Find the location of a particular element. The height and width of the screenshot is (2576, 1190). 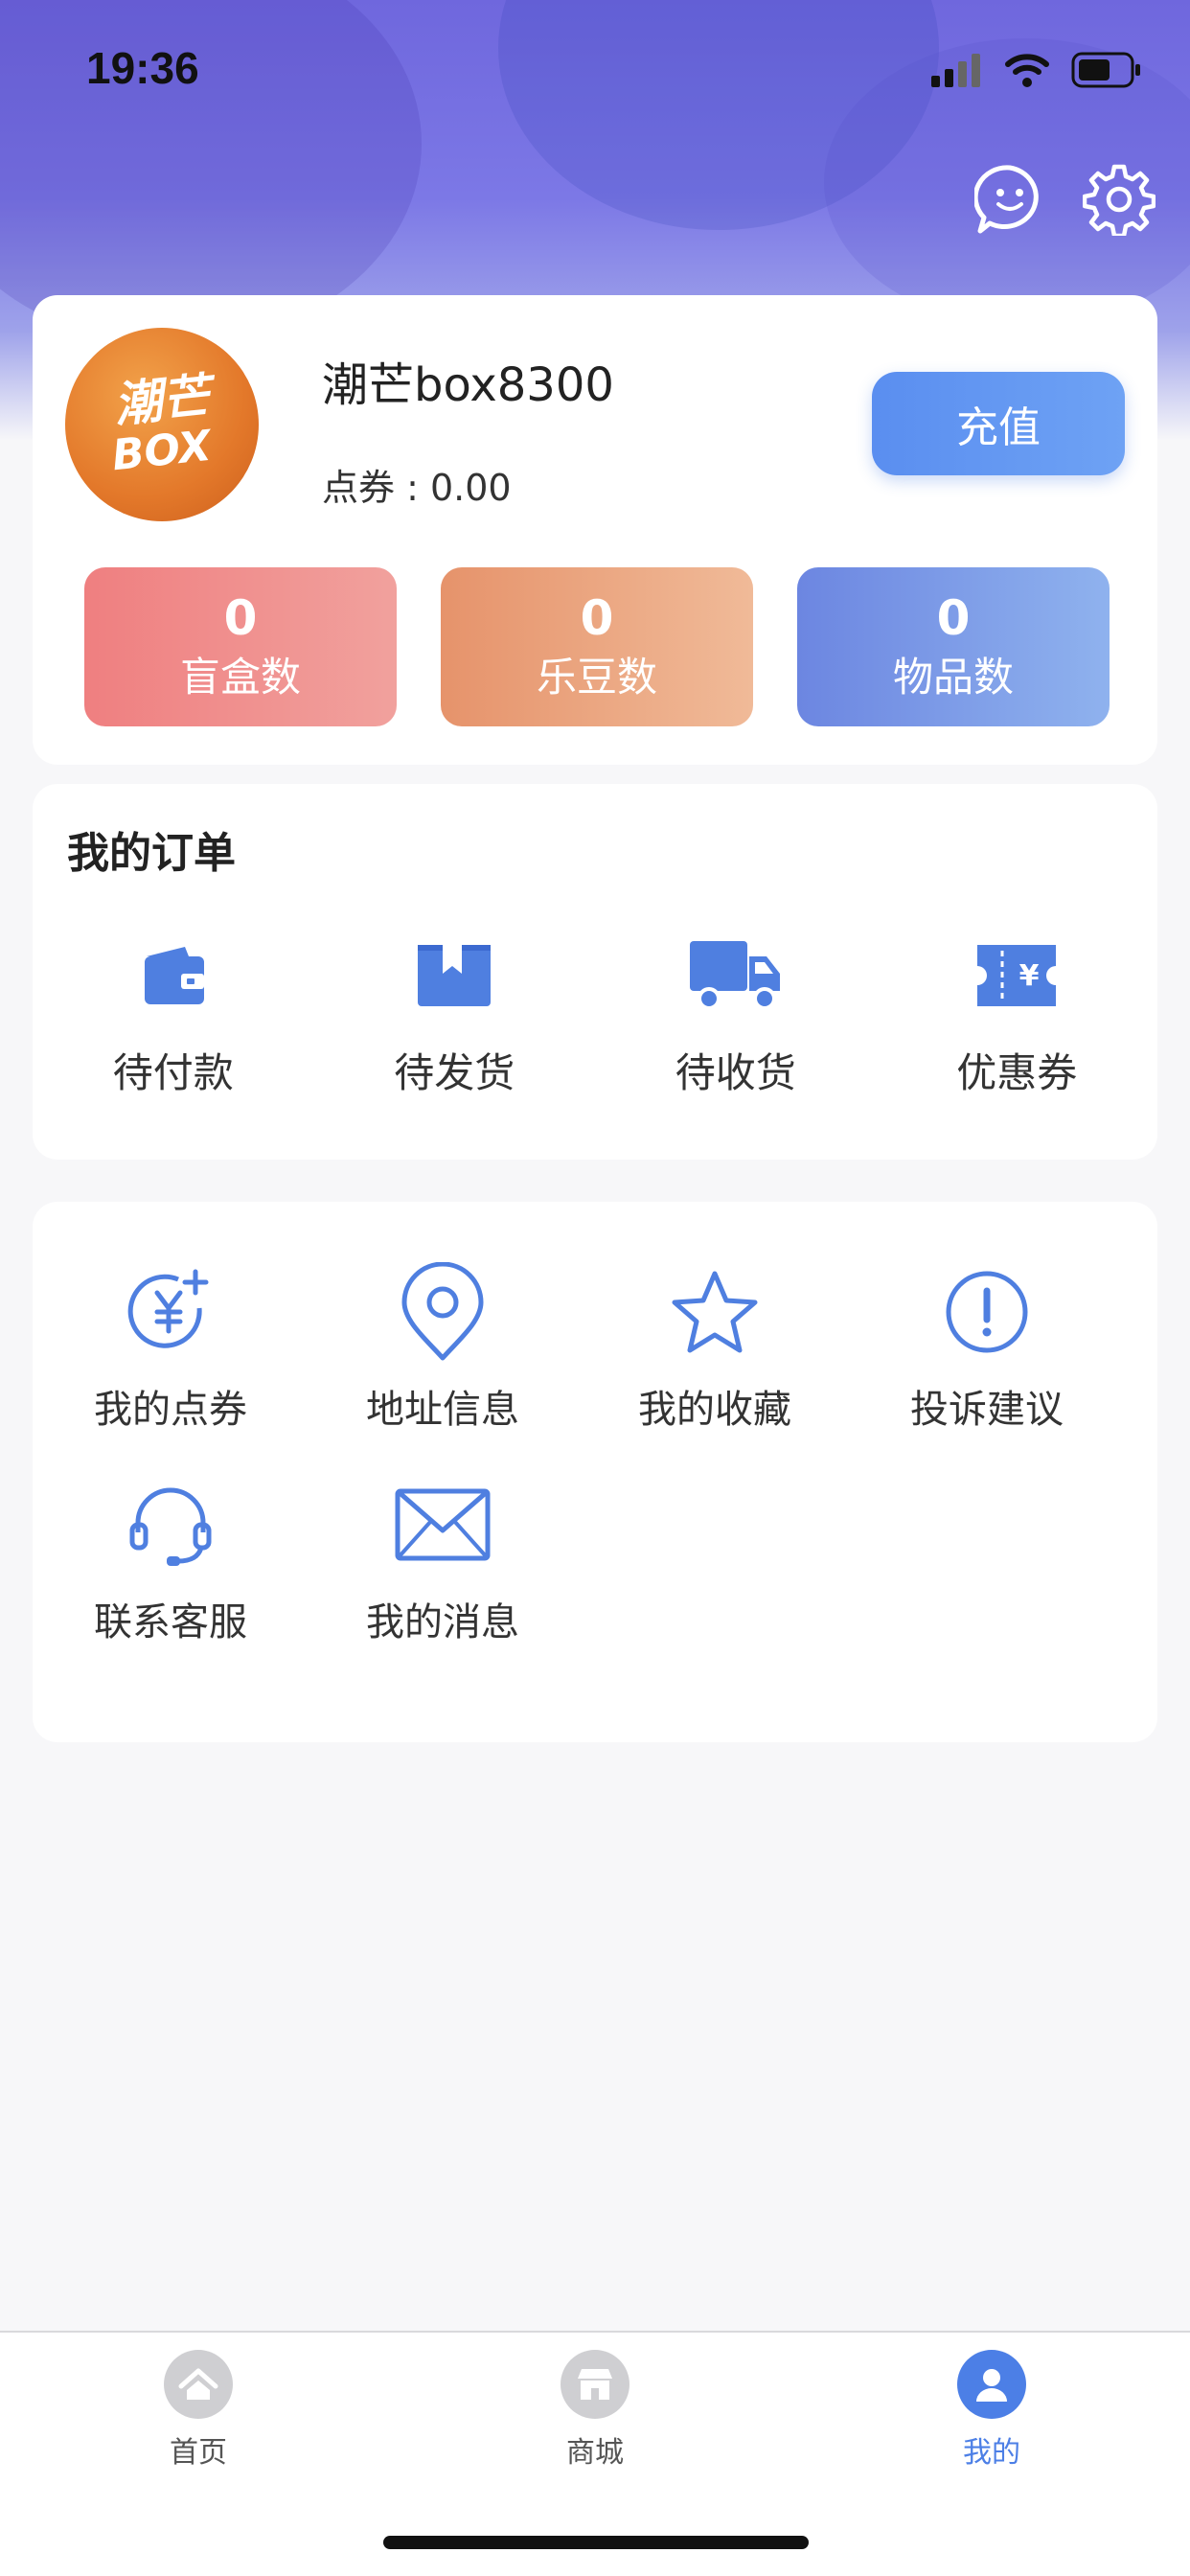

wallet-icon is located at coordinates (174, 975).